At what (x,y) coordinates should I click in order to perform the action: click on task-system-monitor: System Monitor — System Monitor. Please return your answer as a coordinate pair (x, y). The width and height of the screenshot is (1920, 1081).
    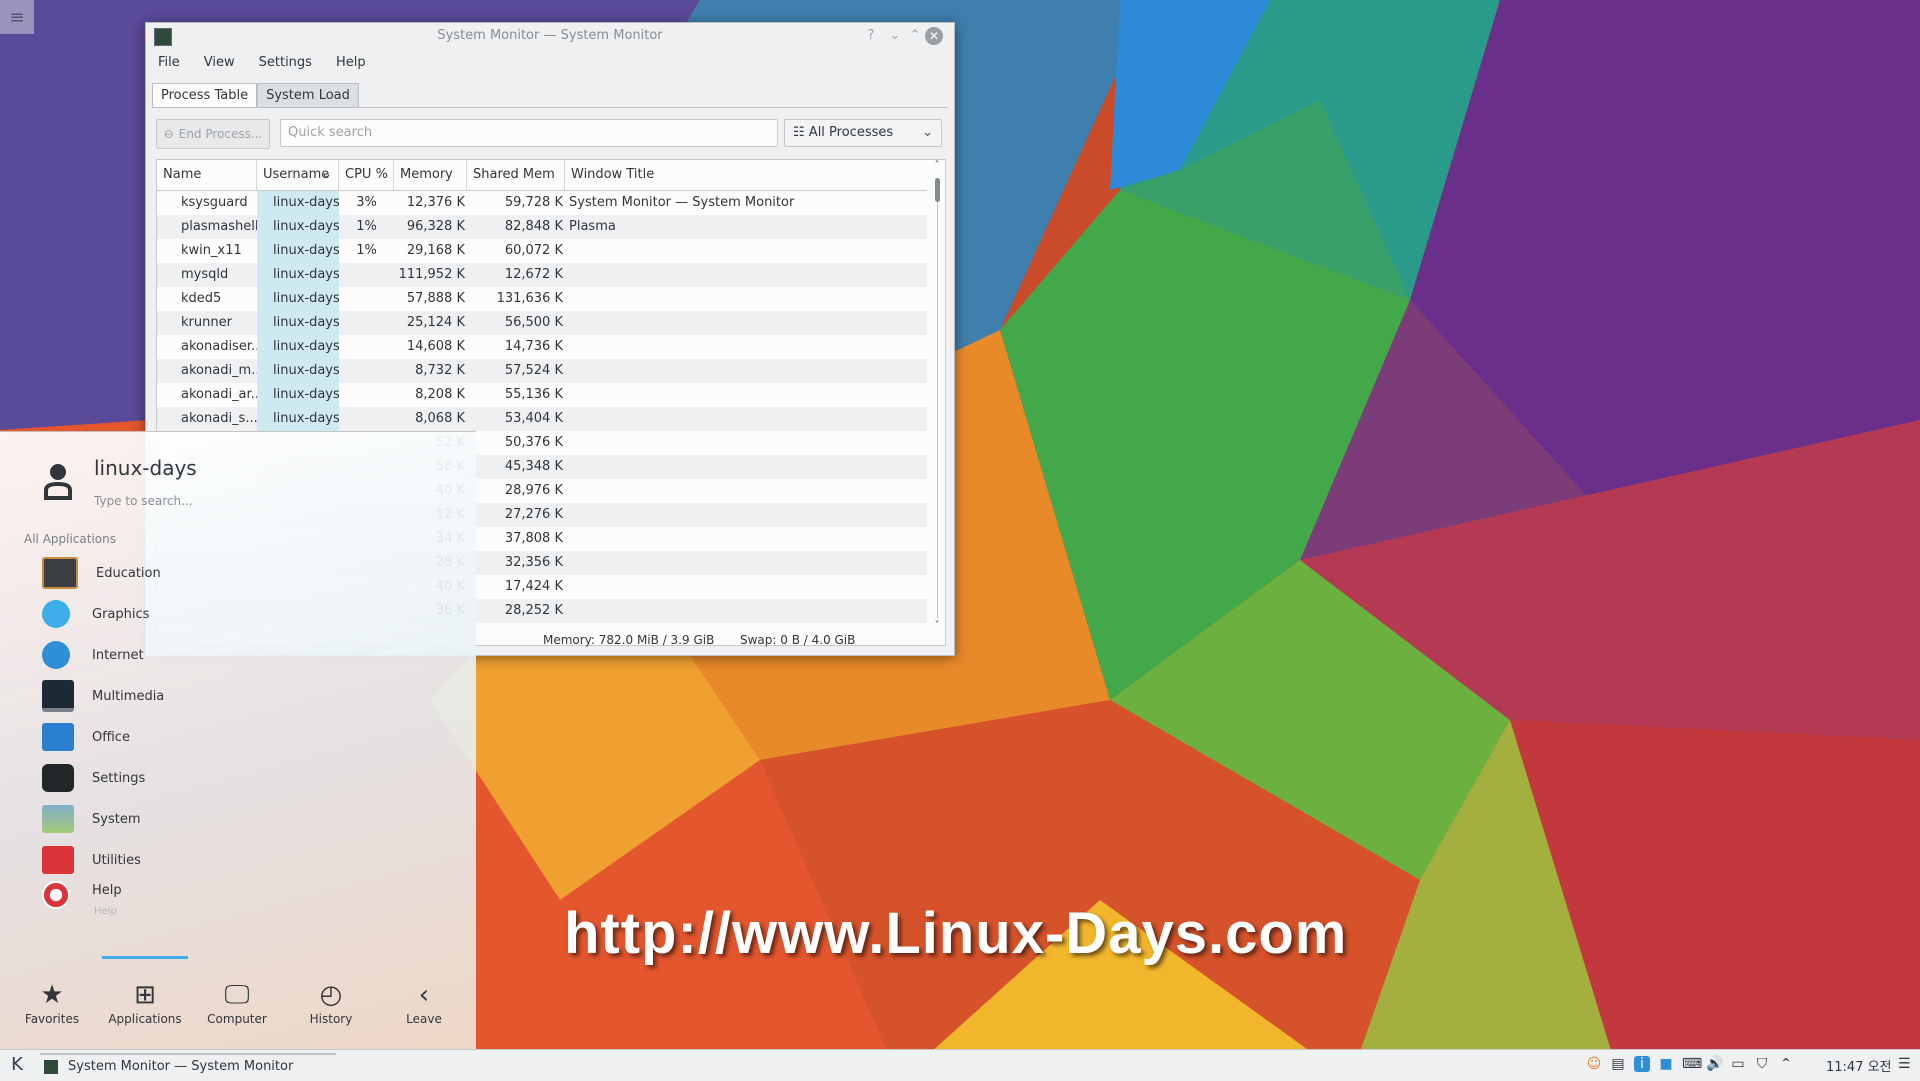
    Looking at the image, I should click on (188, 1066).